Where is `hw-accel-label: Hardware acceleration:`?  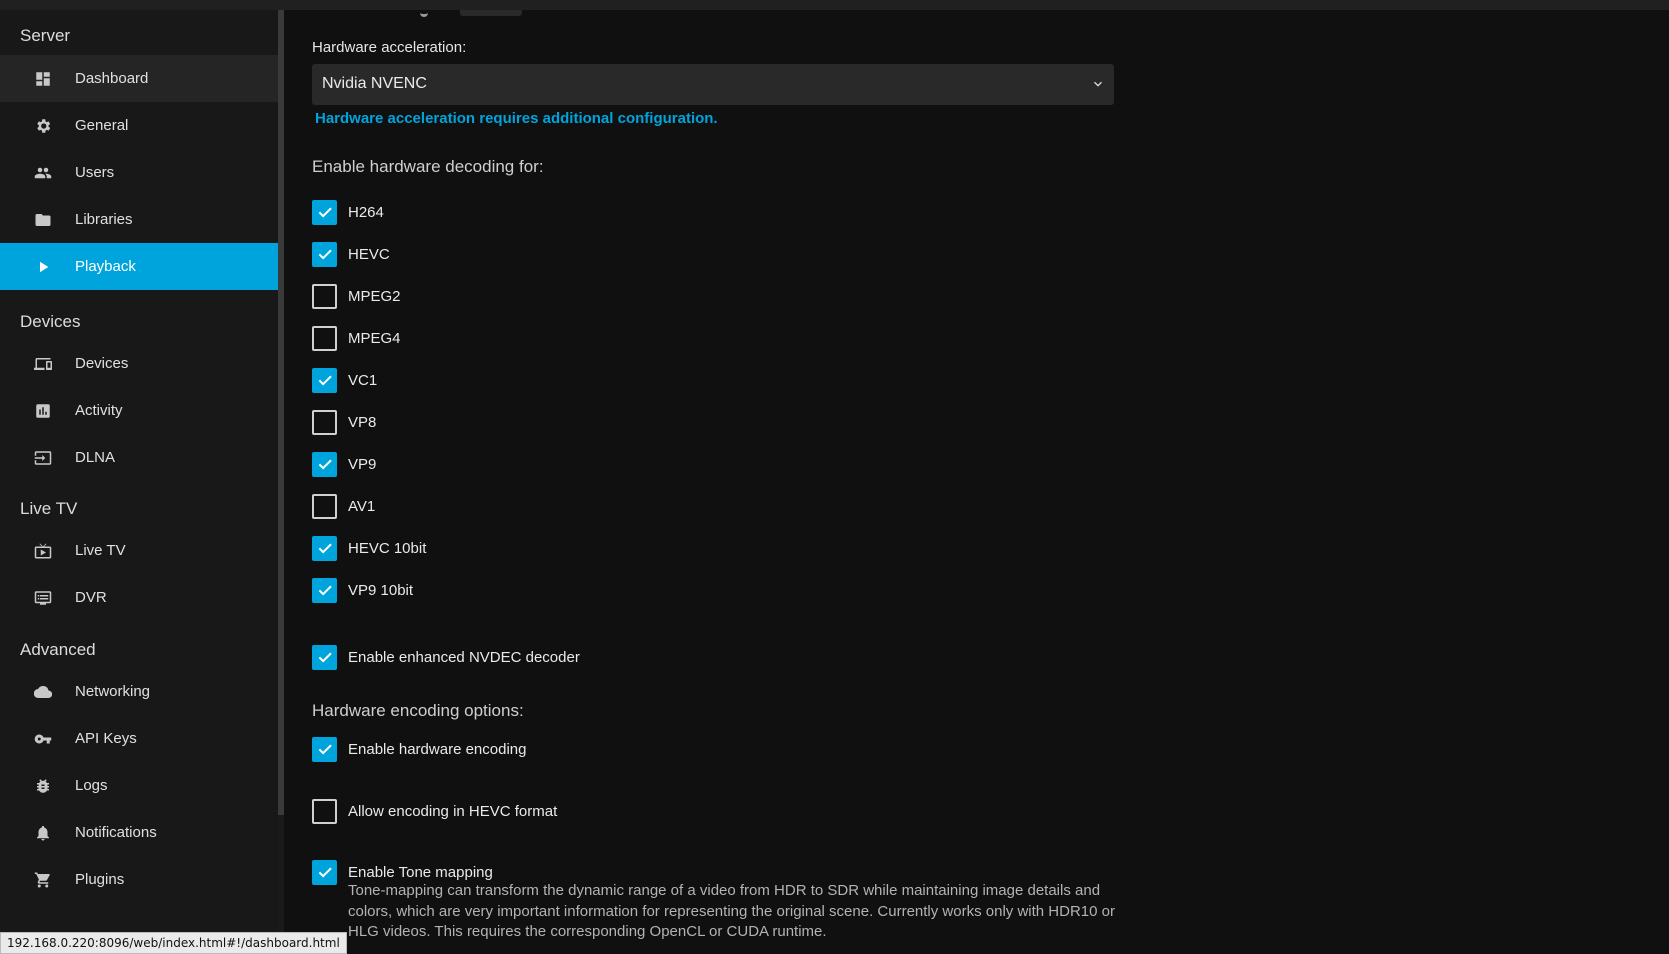
hw-accel-label: Hardware acceleration: is located at coordinates (389, 47).